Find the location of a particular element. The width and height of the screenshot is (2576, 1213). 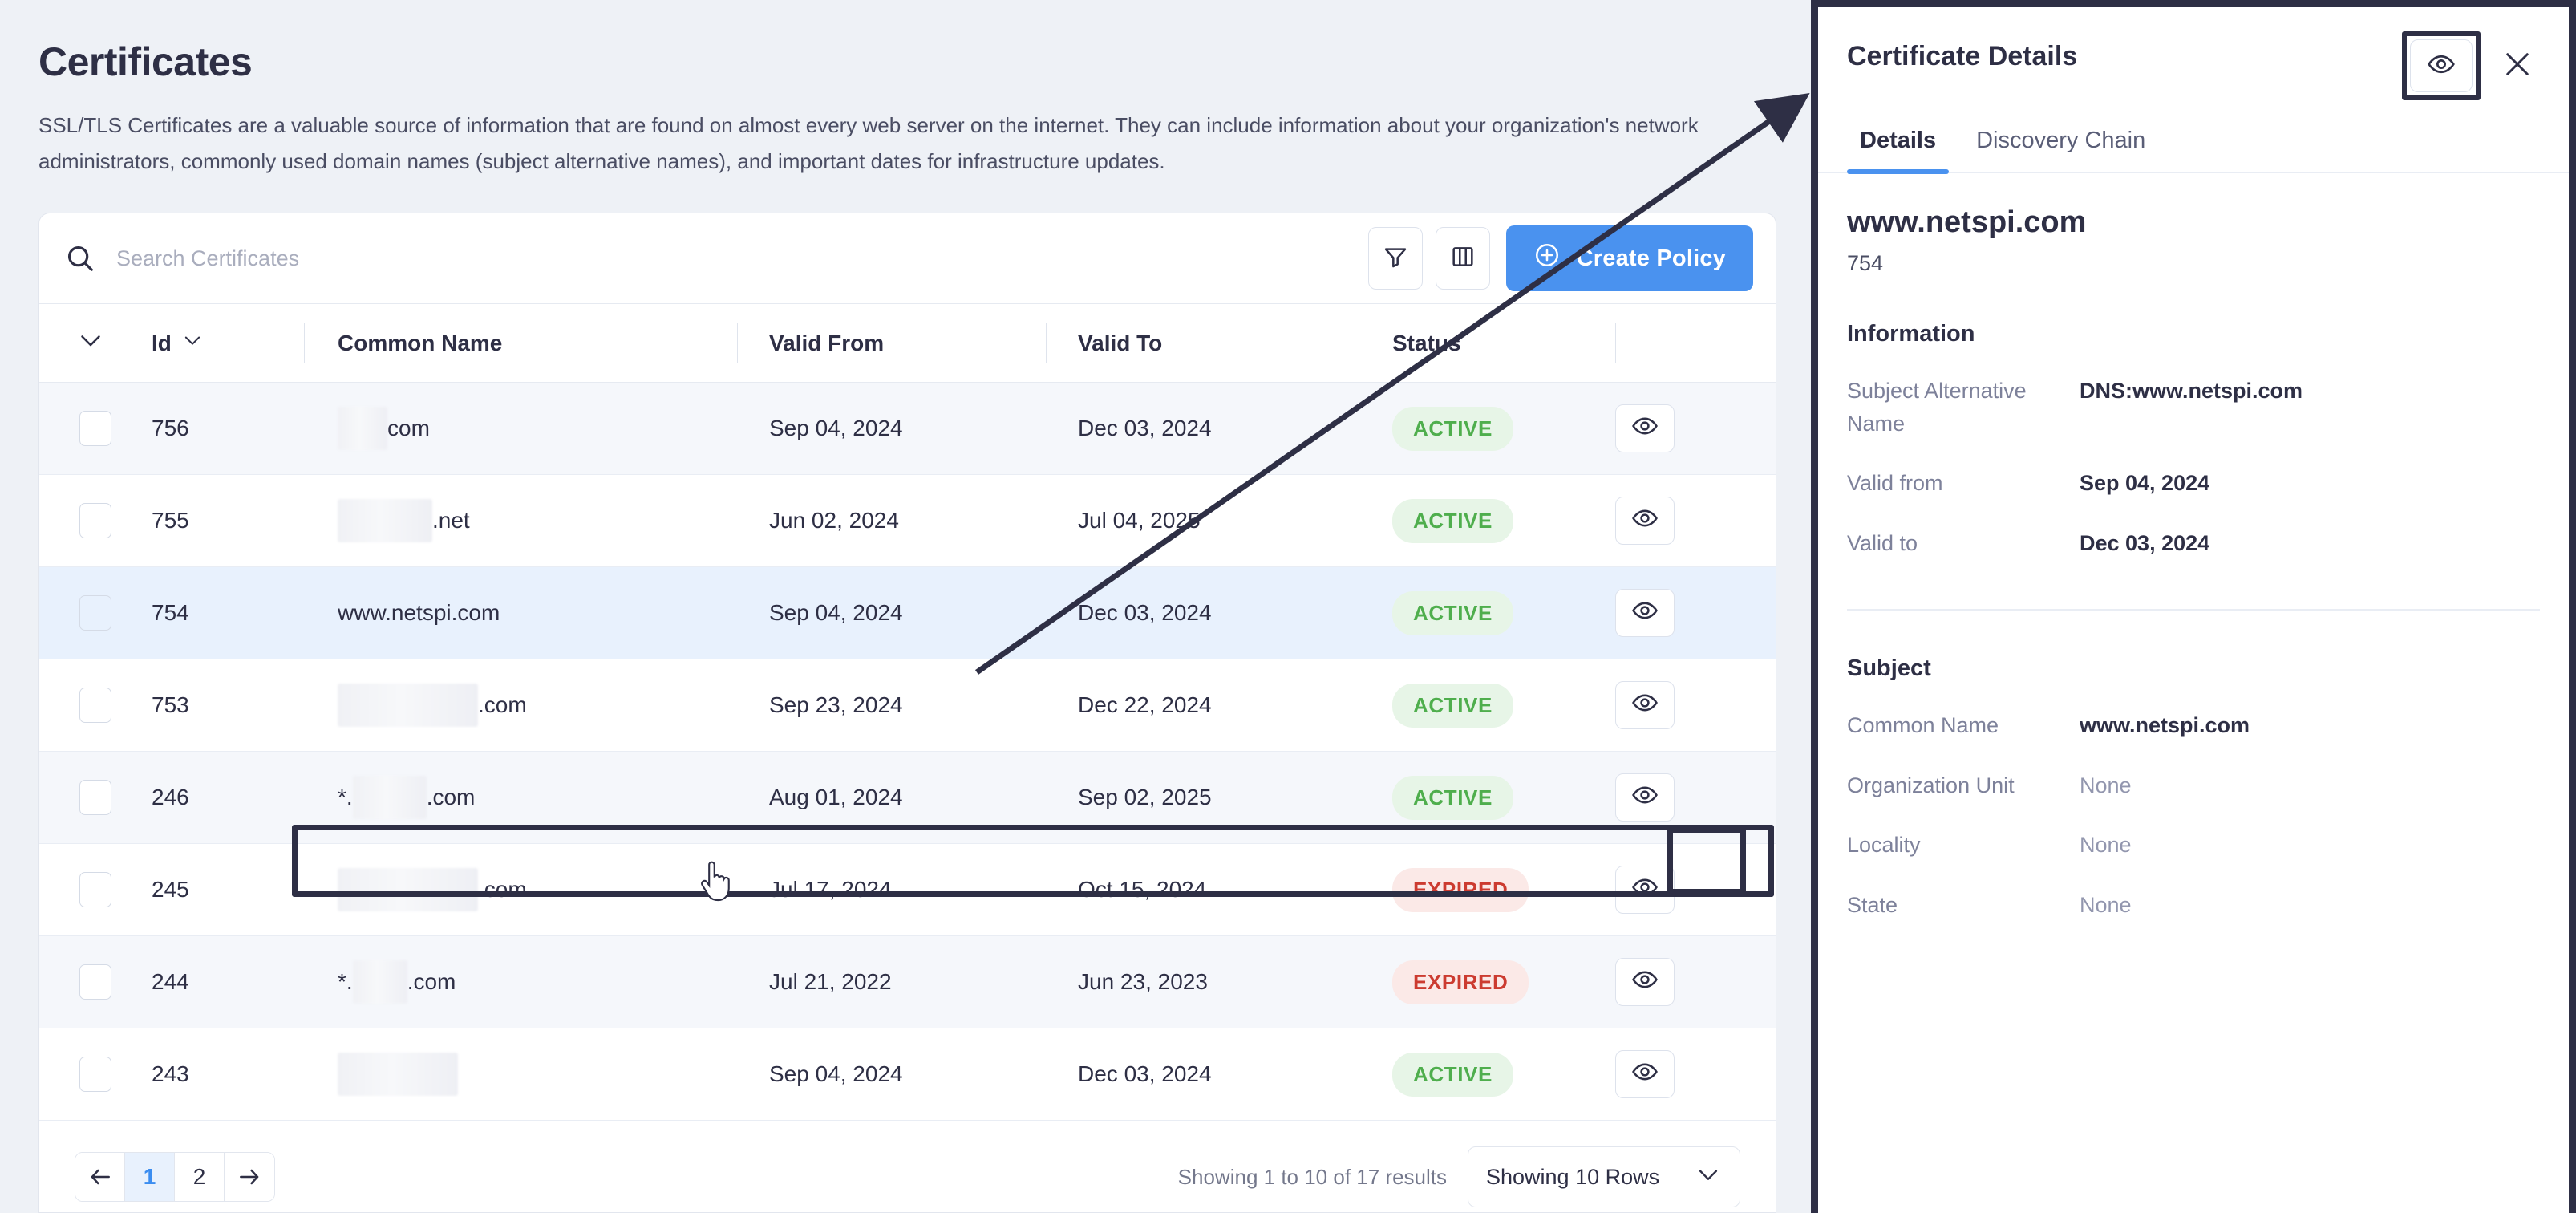

table-row: 245 .com Jul 17, 2024 Oct 15, 2024 EXPIRED is located at coordinates (907, 889).